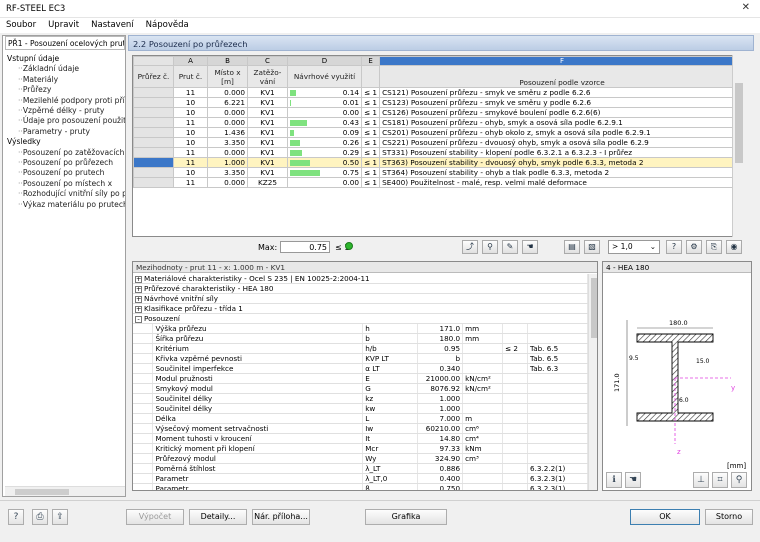 This screenshot has height=542, width=760. I want to click on table-scrollbar, so click(738, 146).